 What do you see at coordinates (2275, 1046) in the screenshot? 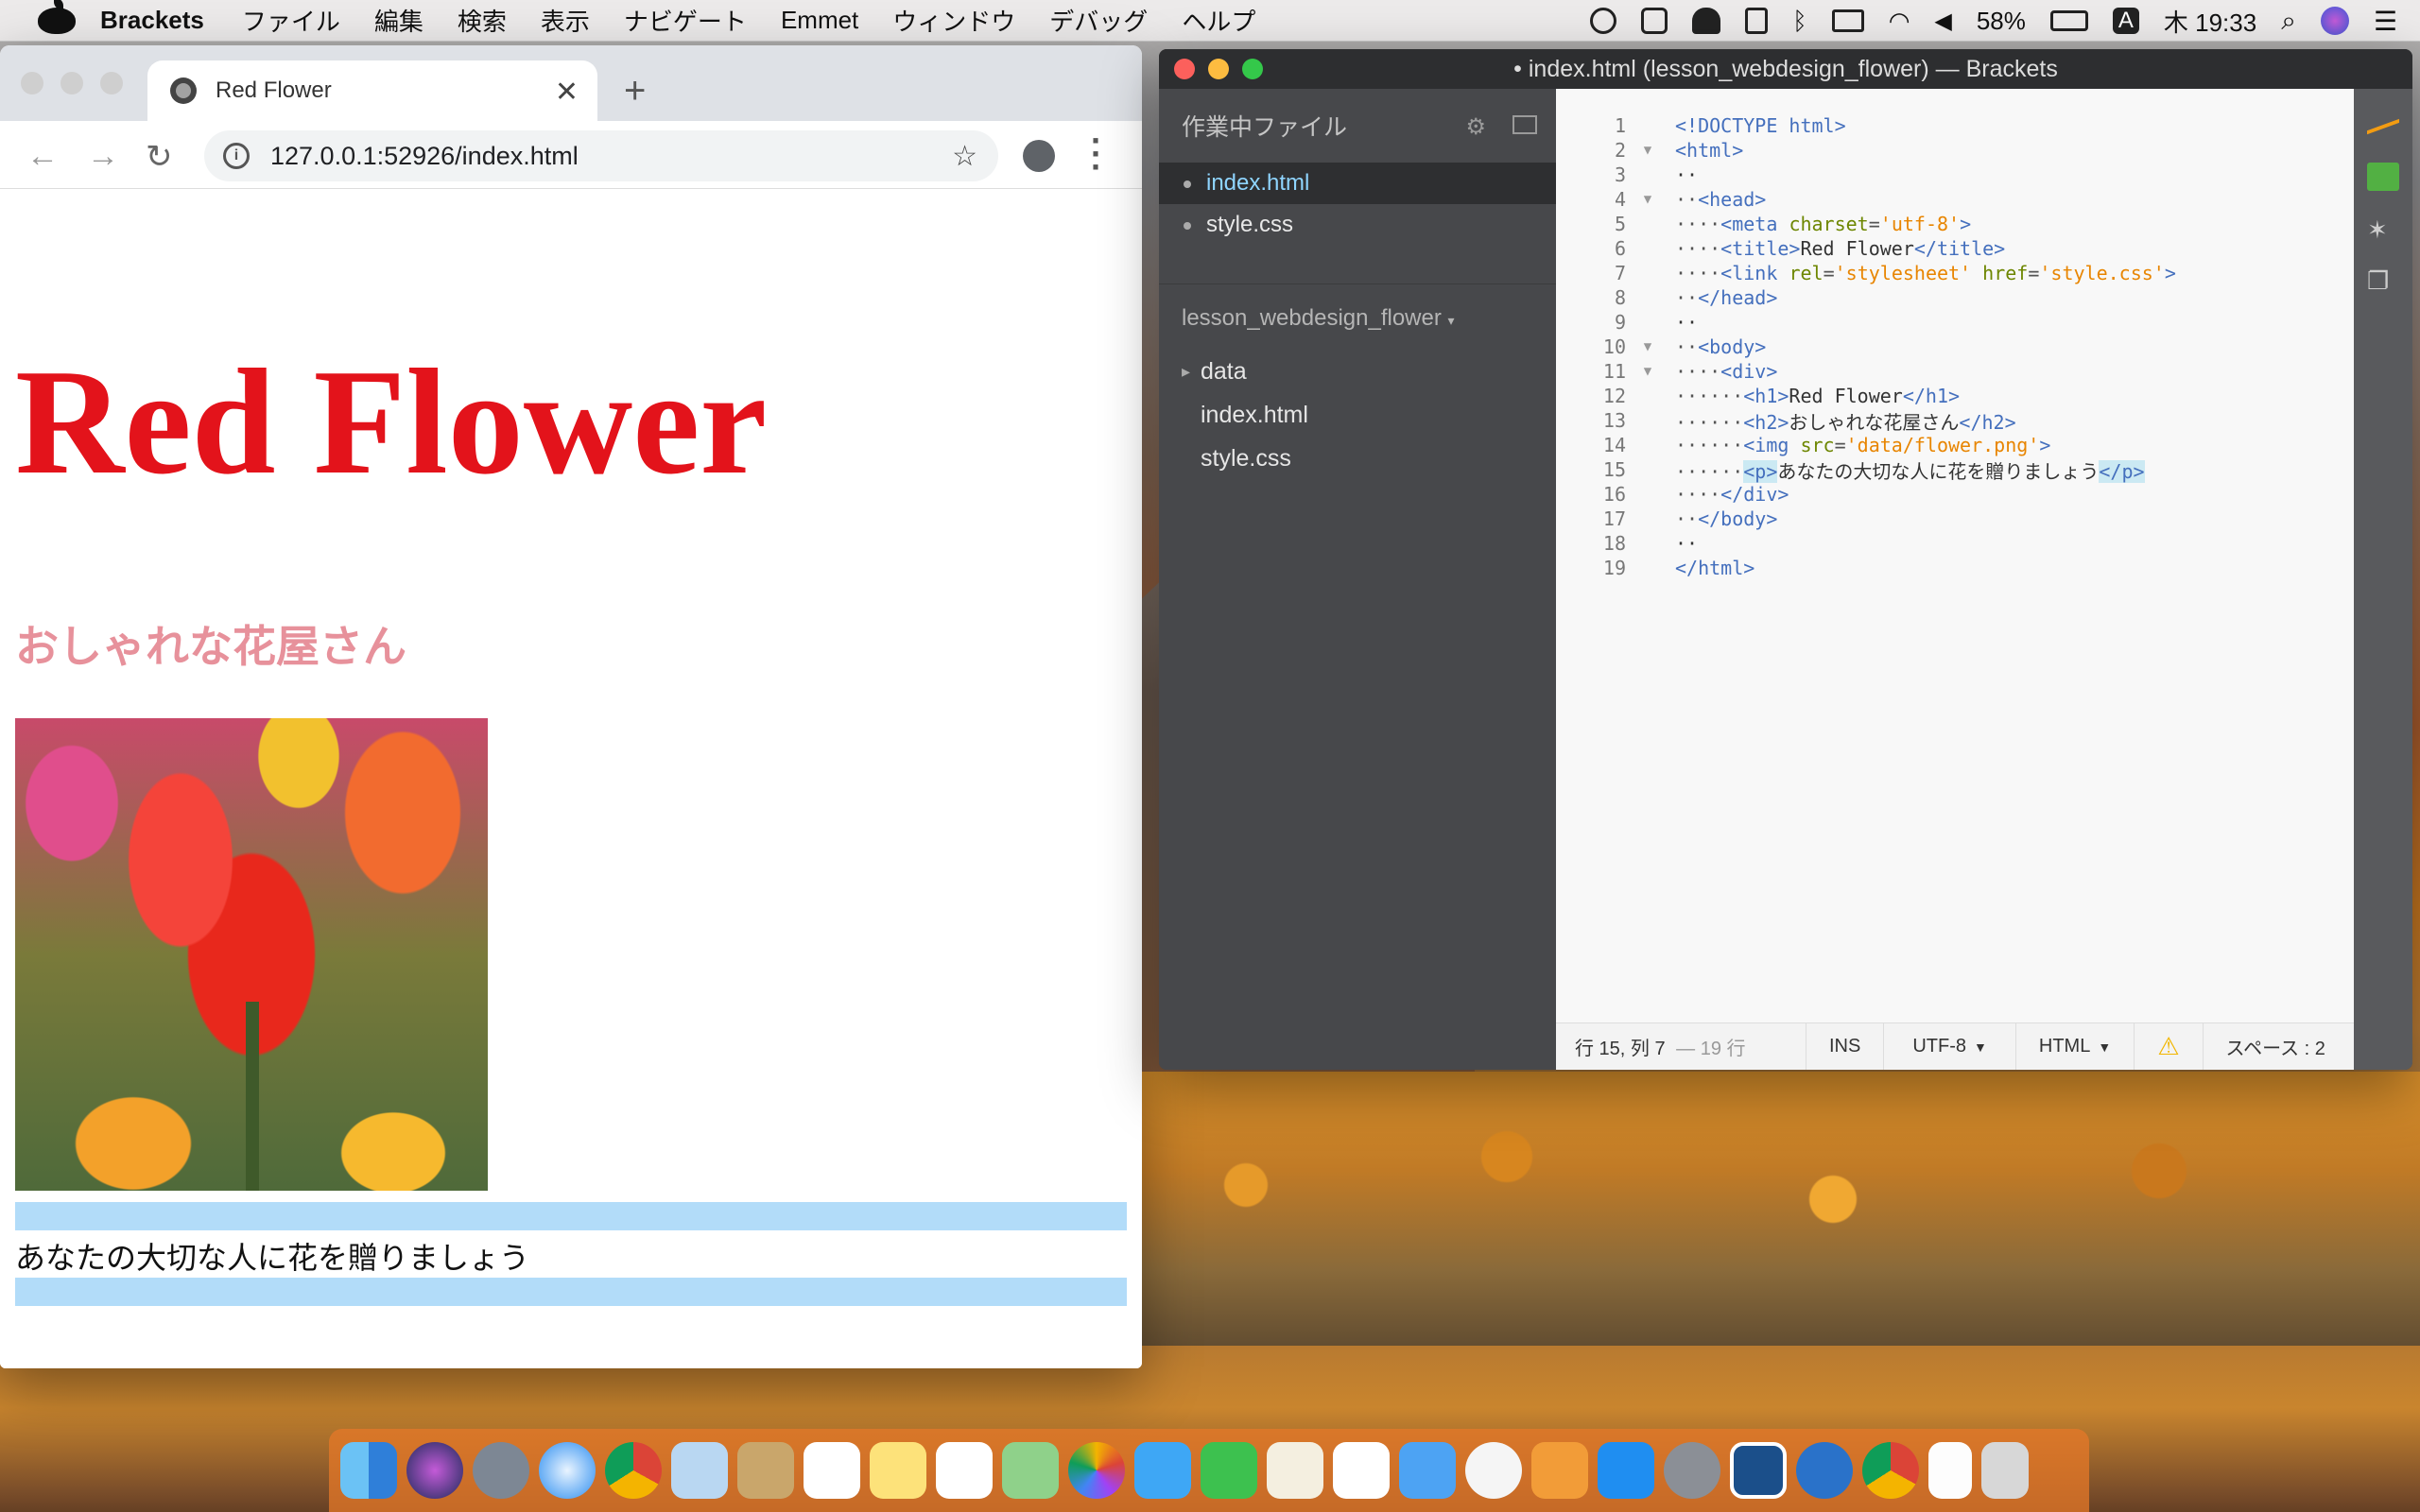
I see `indent-spaces: スペース : 2` at bounding box center [2275, 1046].